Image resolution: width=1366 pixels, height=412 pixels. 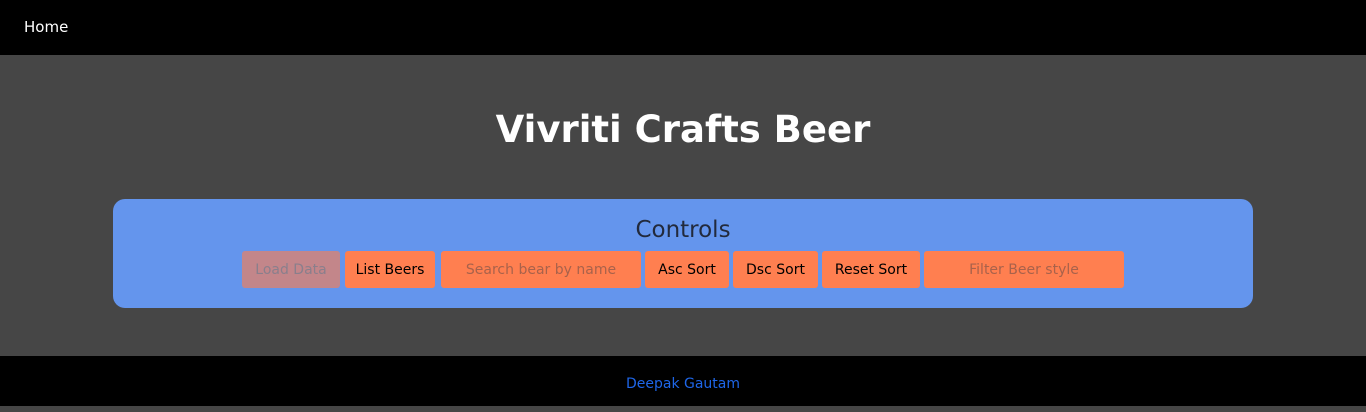 I want to click on load-data-button: Load Data, so click(x=291, y=269).